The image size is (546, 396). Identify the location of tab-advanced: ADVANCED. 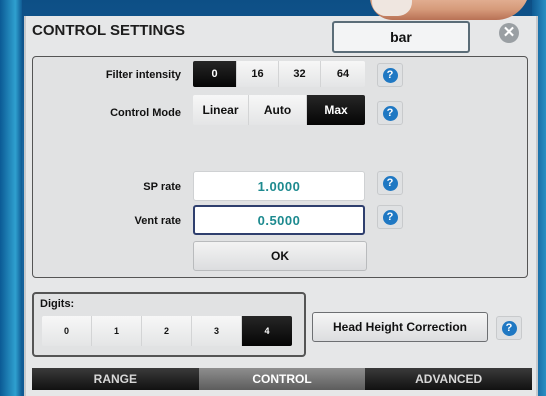
(448, 379).